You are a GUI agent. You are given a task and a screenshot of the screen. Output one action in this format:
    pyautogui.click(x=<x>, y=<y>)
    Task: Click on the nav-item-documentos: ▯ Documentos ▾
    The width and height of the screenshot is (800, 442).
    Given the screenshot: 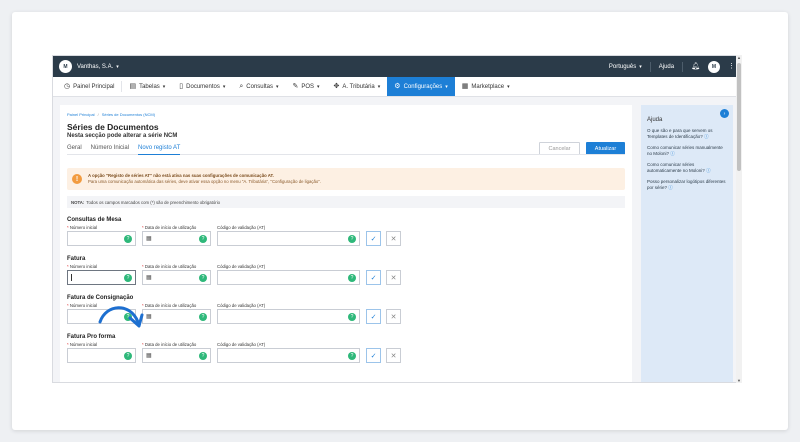 What is the action you would take?
    pyautogui.click(x=202, y=86)
    